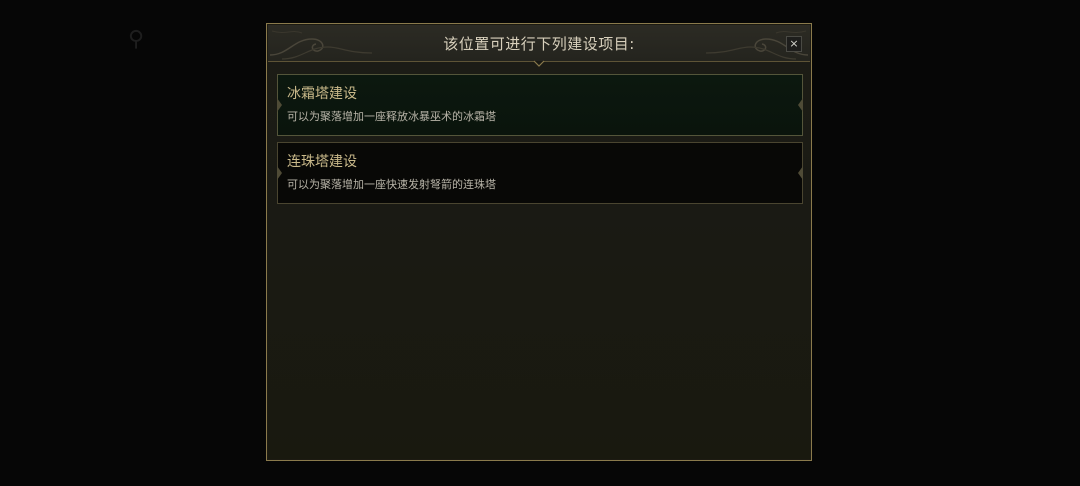 Image resolution: width=1080 pixels, height=486 pixels. I want to click on pointer-caret-icon, so click(539, 63).